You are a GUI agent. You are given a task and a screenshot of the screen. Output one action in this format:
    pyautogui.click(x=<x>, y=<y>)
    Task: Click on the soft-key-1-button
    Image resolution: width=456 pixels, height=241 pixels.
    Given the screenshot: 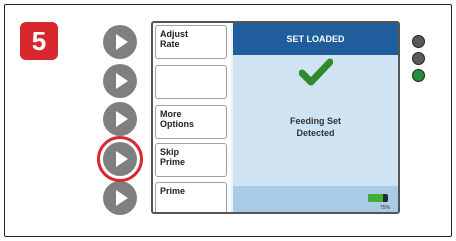 What is the action you would take?
    pyautogui.click(x=120, y=42)
    